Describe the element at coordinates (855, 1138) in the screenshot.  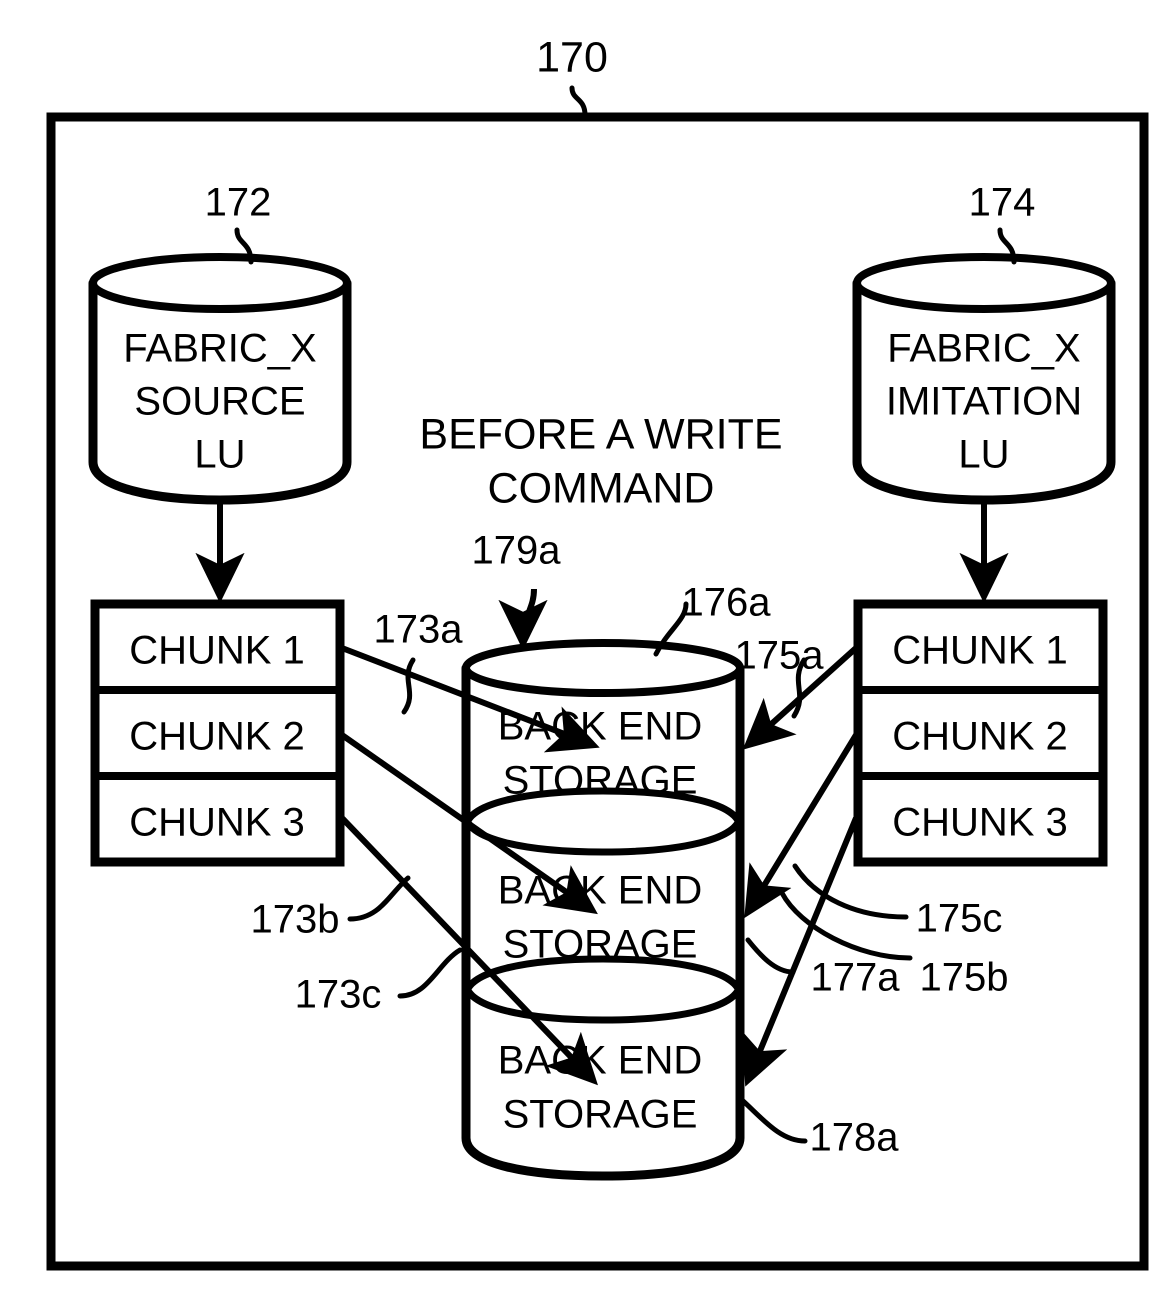
I see `storage-bottom-ref: 178a` at that location.